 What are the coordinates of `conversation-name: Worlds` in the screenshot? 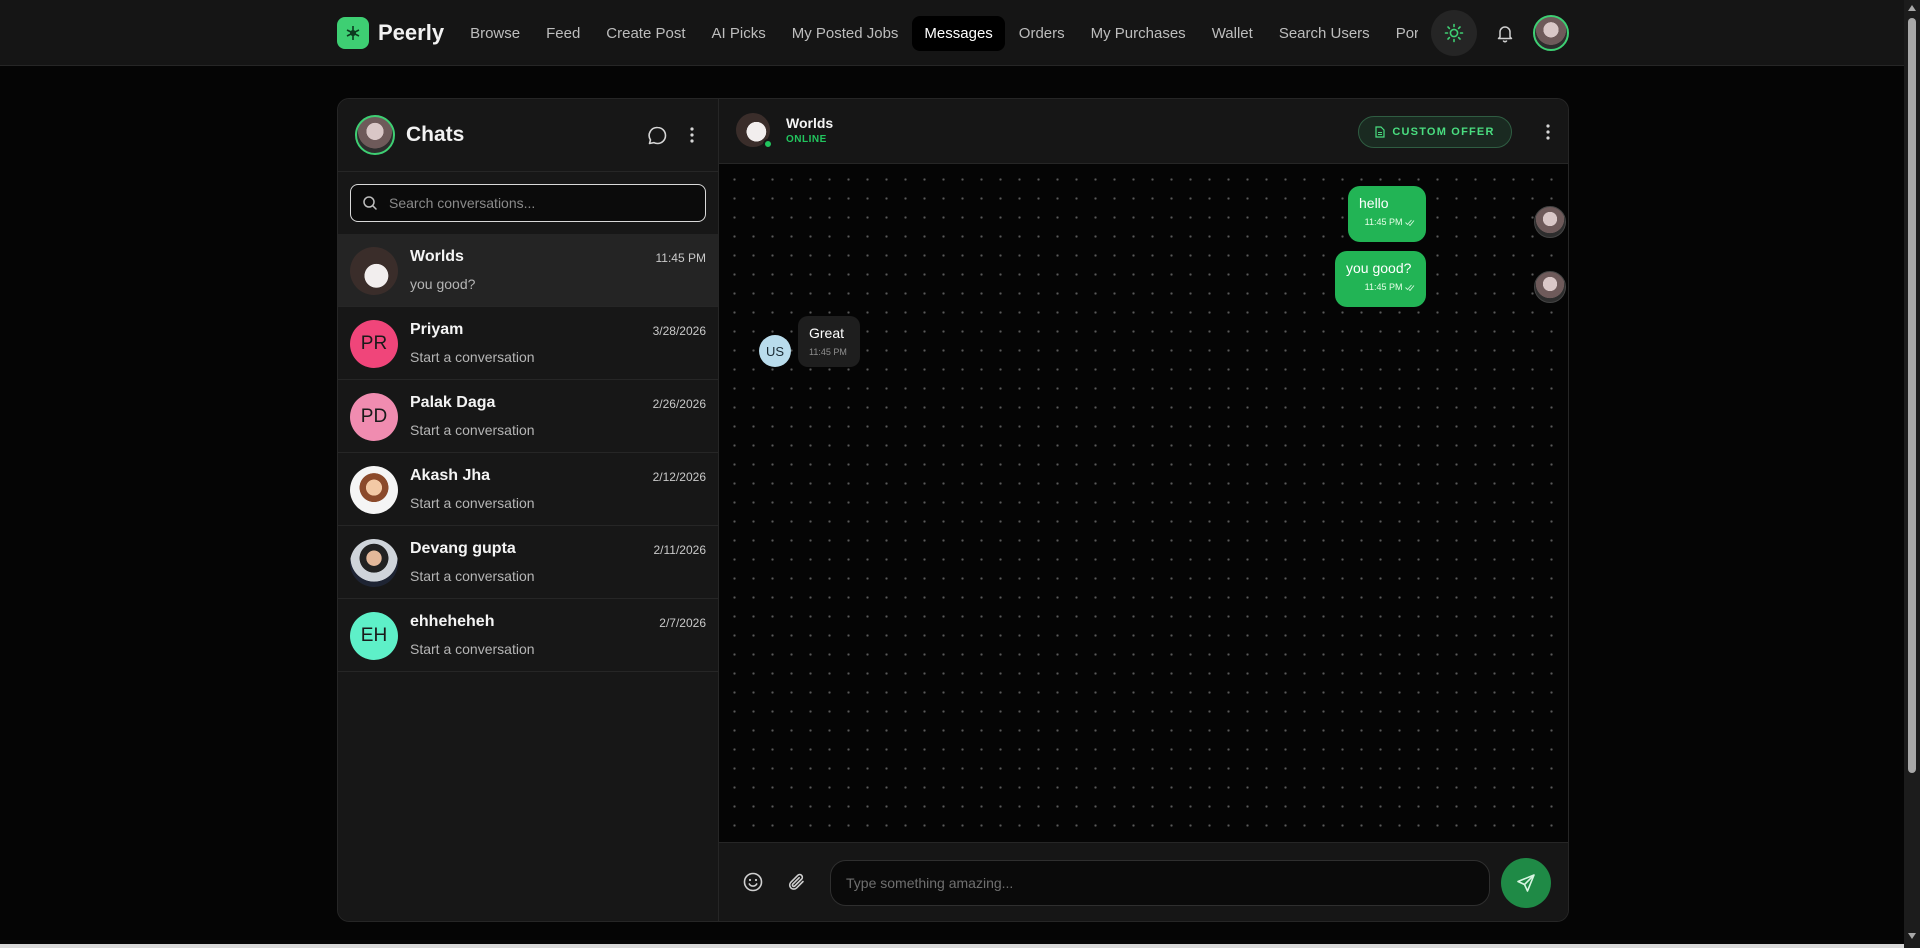 It's located at (437, 256).